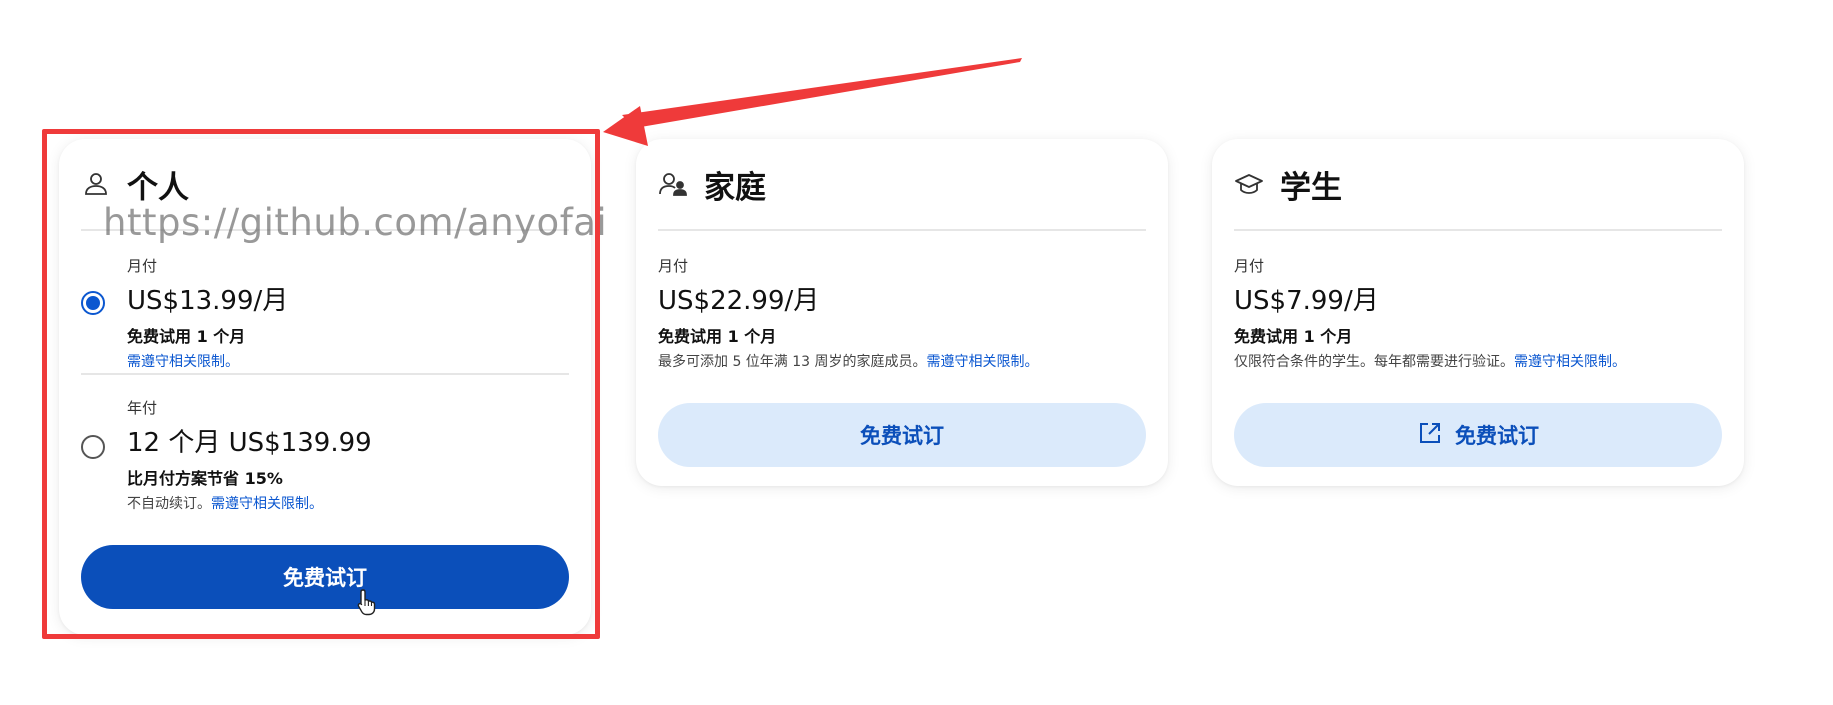  Describe the element at coordinates (366, 602) in the screenshot. I see `hand-cursor-icon` at that location.